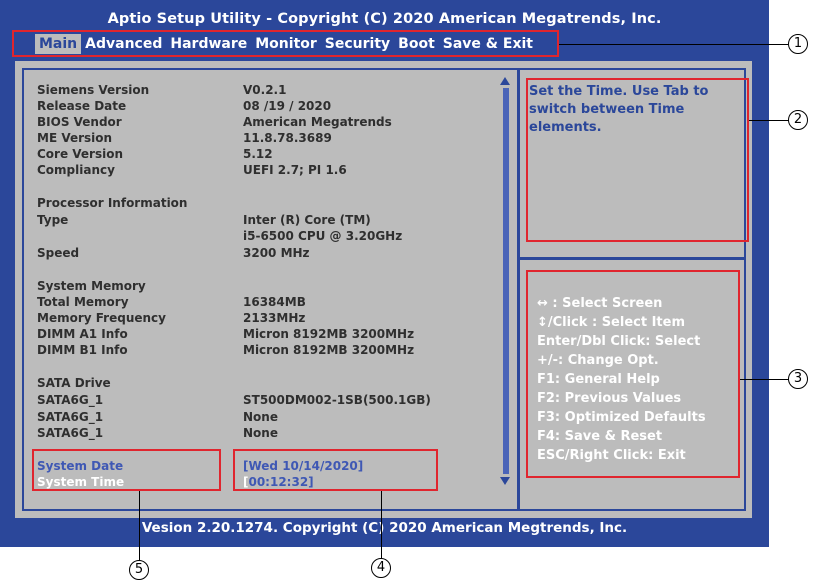 Image resolution: width=813 pixels, height=581 pixels. Describe the element at coordinates (75, 138) in the screenshot. I see `label-me-version: ME Version` at that location.